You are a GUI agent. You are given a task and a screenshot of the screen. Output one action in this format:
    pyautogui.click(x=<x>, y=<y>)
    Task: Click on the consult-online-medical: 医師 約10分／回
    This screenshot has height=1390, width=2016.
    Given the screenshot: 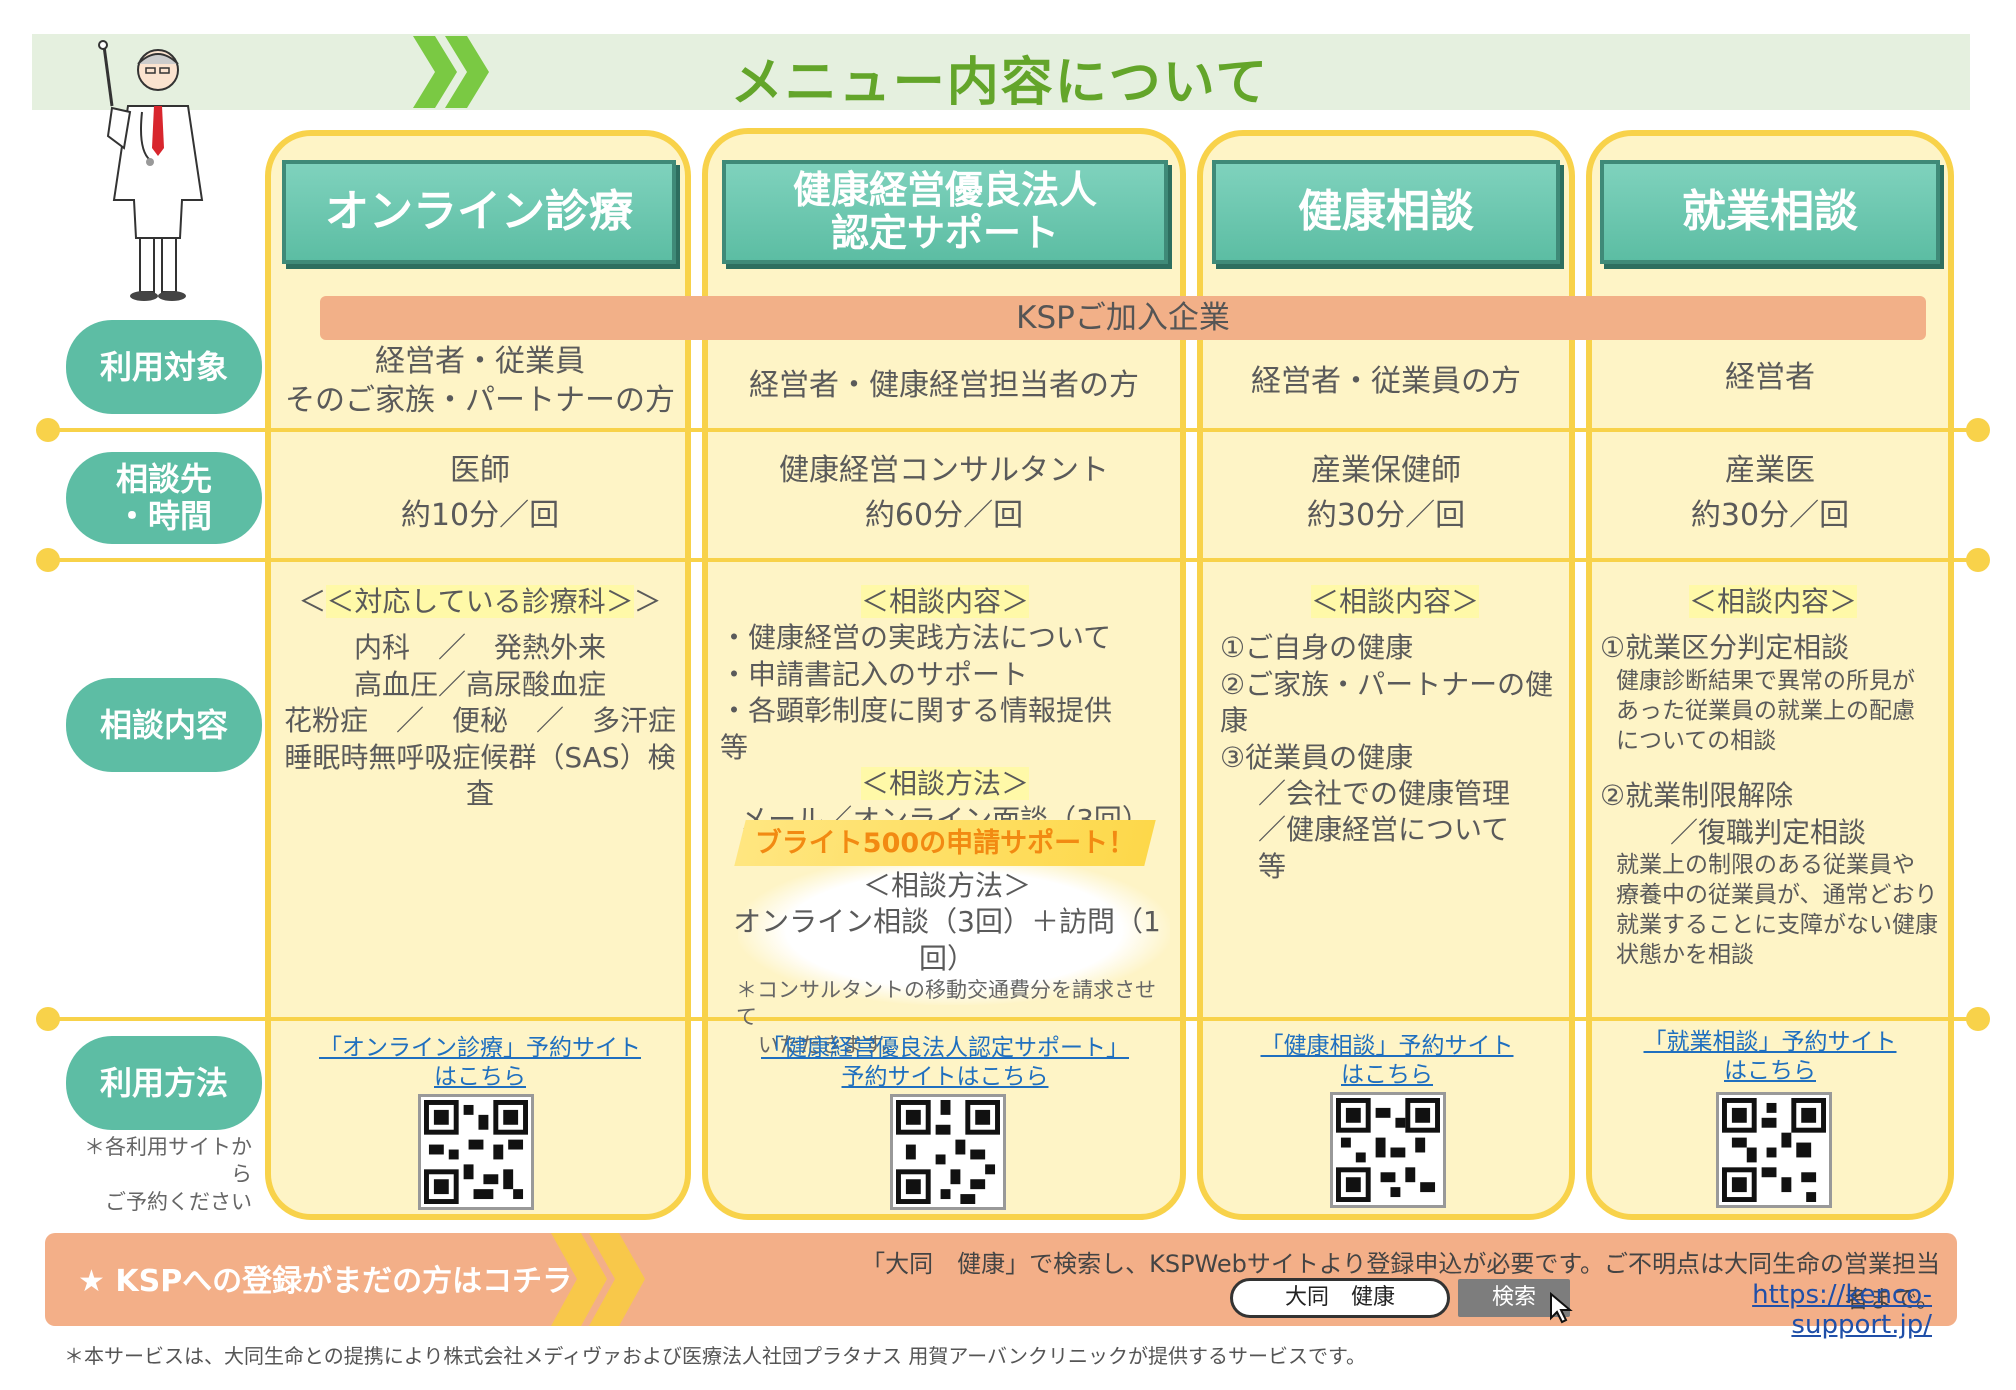 What is the action you would take?
    pyautogui.click(x=480, y=493)
    